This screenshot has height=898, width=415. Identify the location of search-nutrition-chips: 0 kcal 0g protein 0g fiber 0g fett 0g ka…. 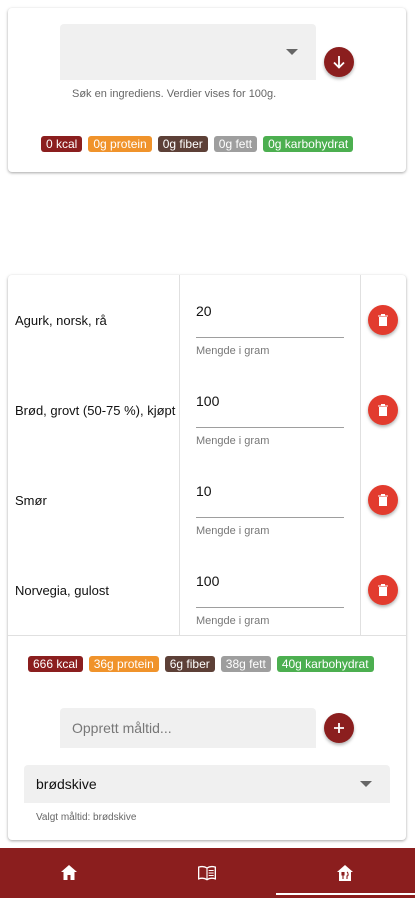
(197, 144).